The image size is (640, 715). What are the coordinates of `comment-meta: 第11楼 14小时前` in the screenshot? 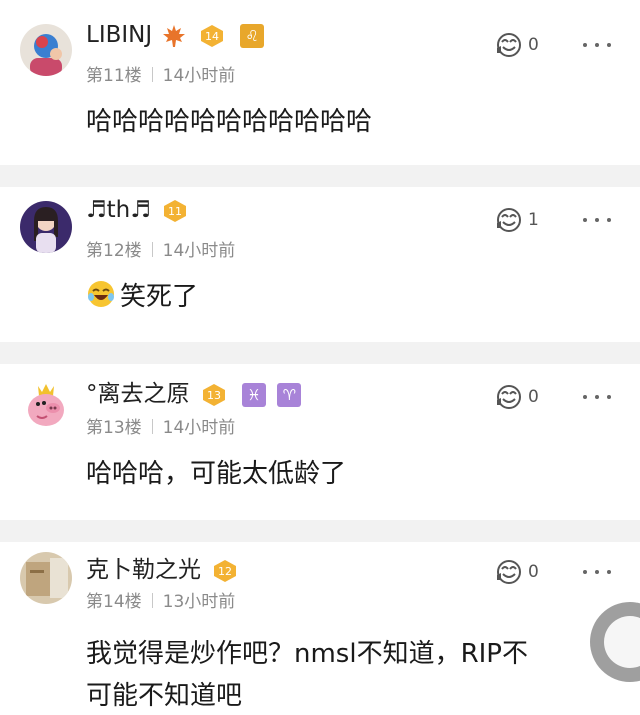 It's located at (160, 73).